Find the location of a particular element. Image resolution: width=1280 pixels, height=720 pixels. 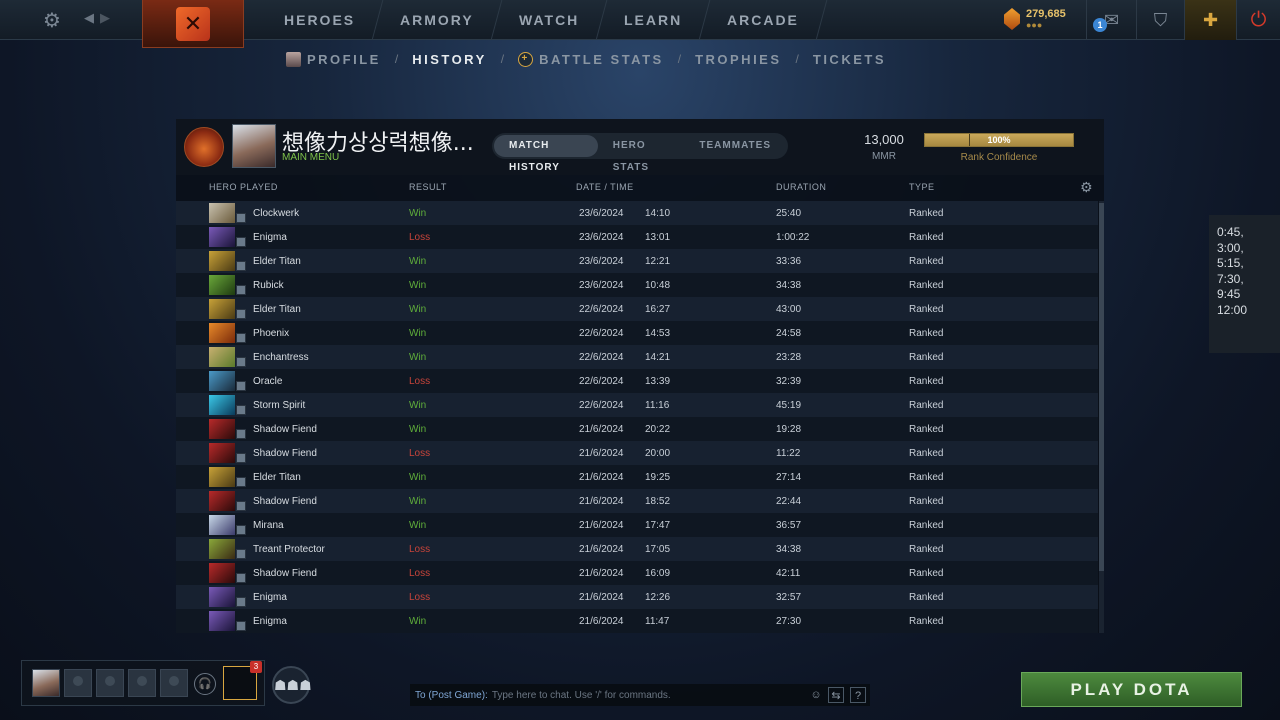

dota-plus-icon: ✚ is located at coordinates (1210, 19).